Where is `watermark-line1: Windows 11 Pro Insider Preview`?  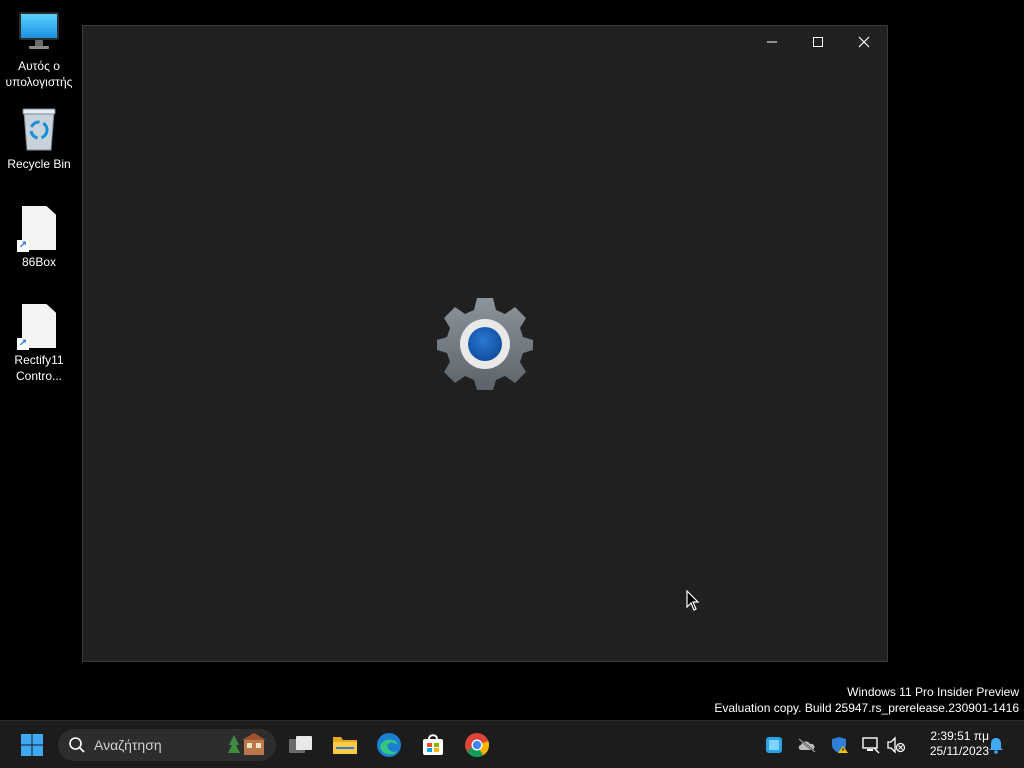 watermark-line1: Windows 11 Pro Insider Preview is located at coordinates (933, 692).